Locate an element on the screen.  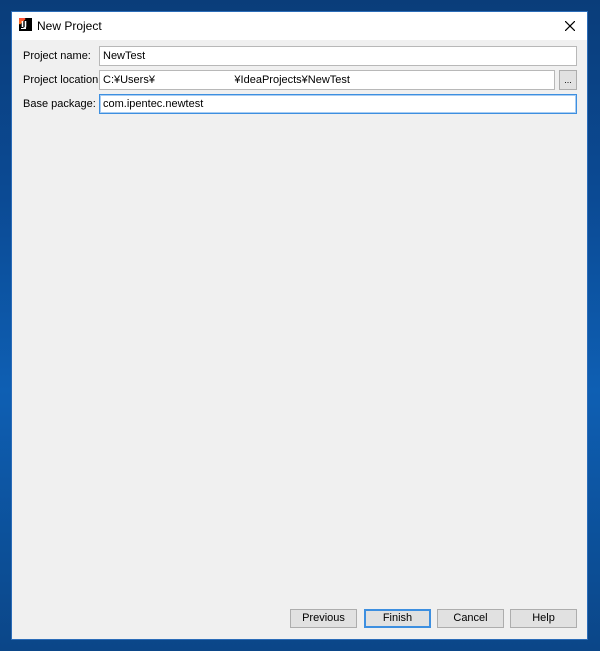
project-name-label: Project name: is located at coordinates (57, 56).